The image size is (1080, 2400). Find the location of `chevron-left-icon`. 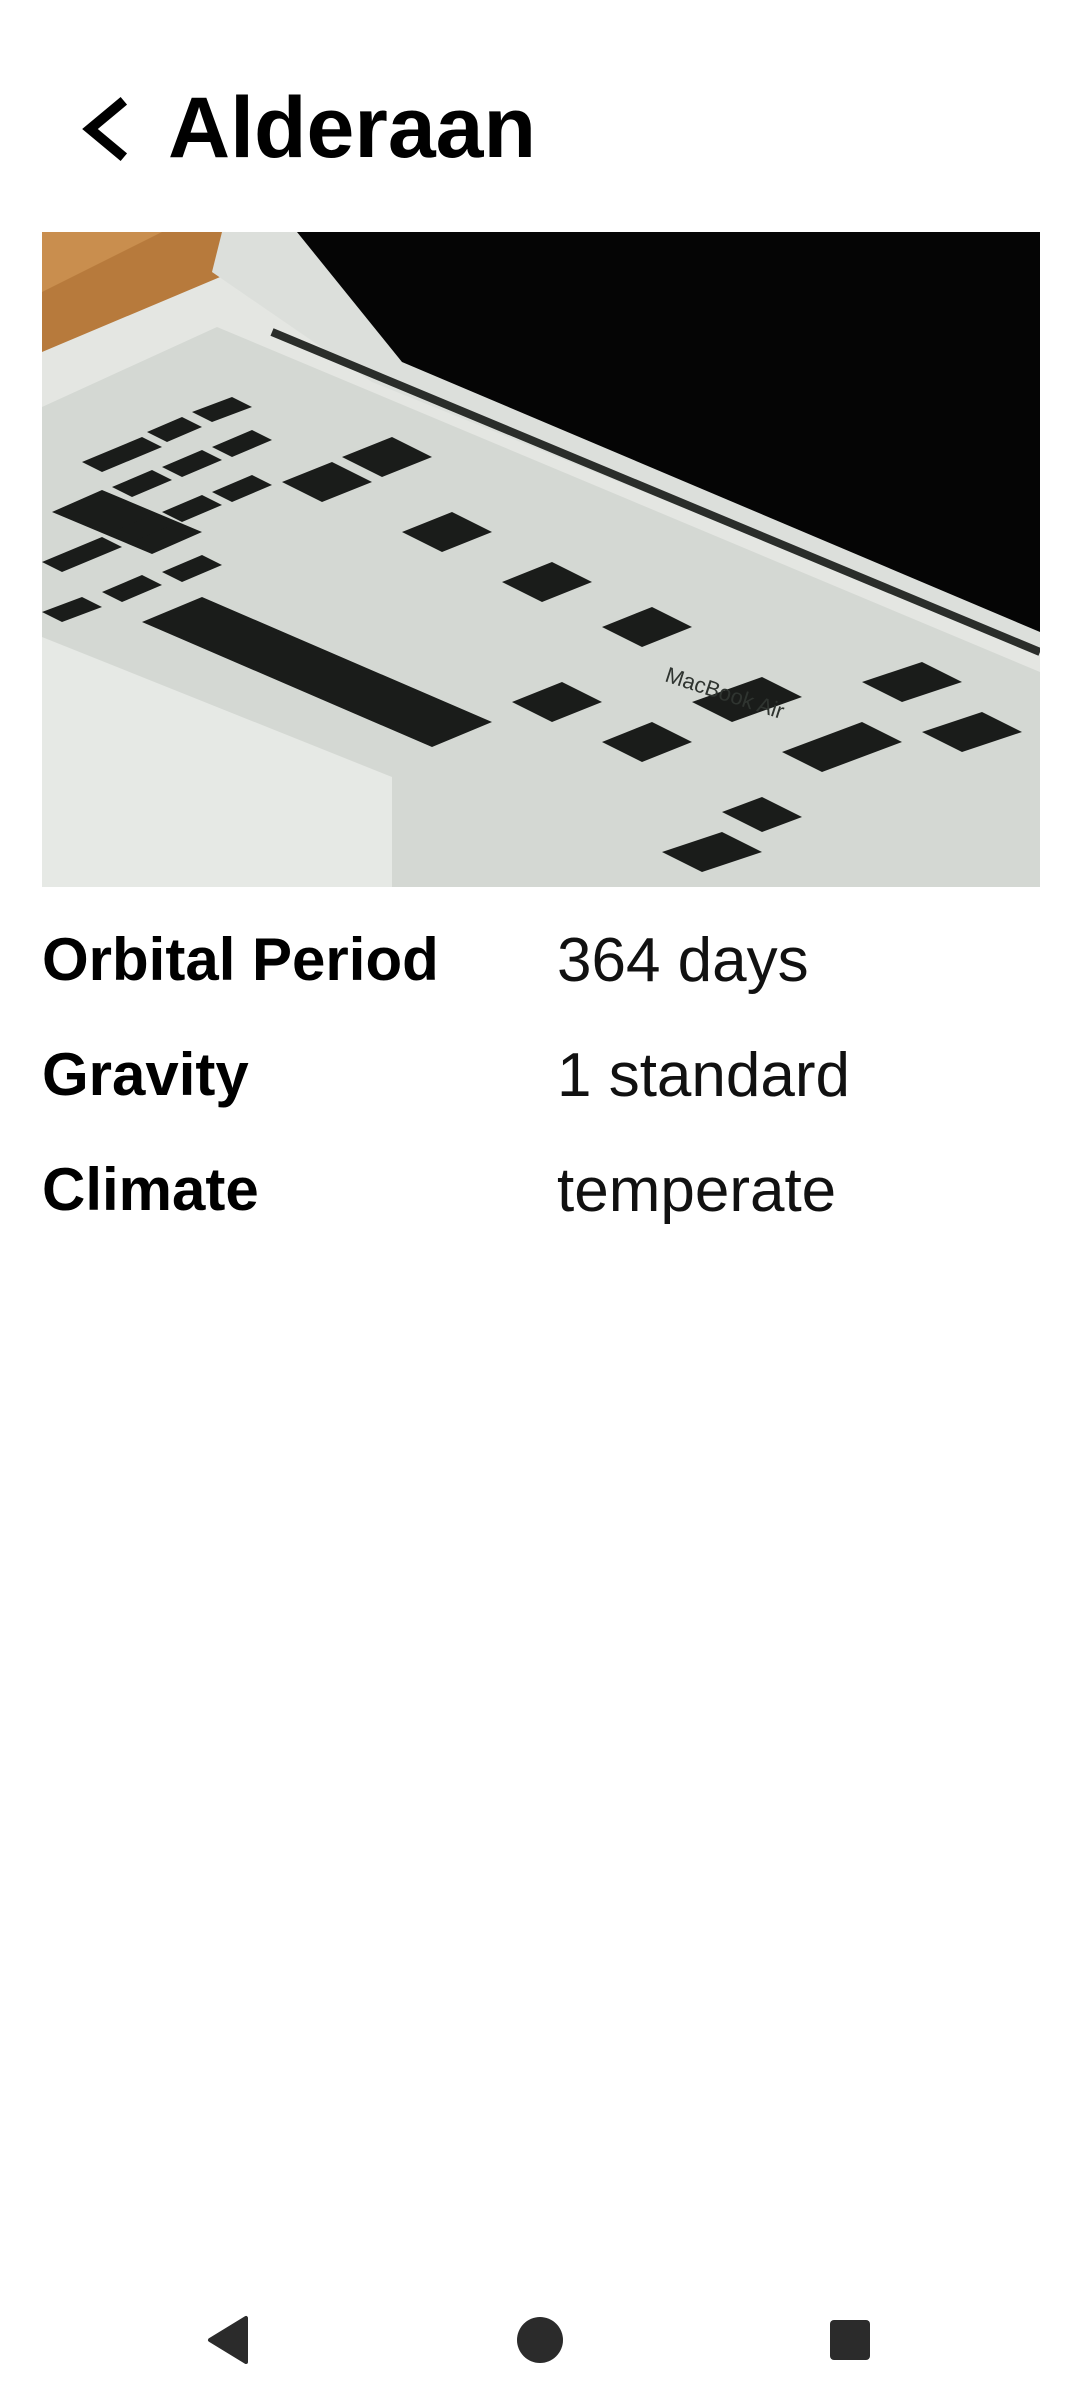

chevron-left-icon is located at coordinates (105, 129).